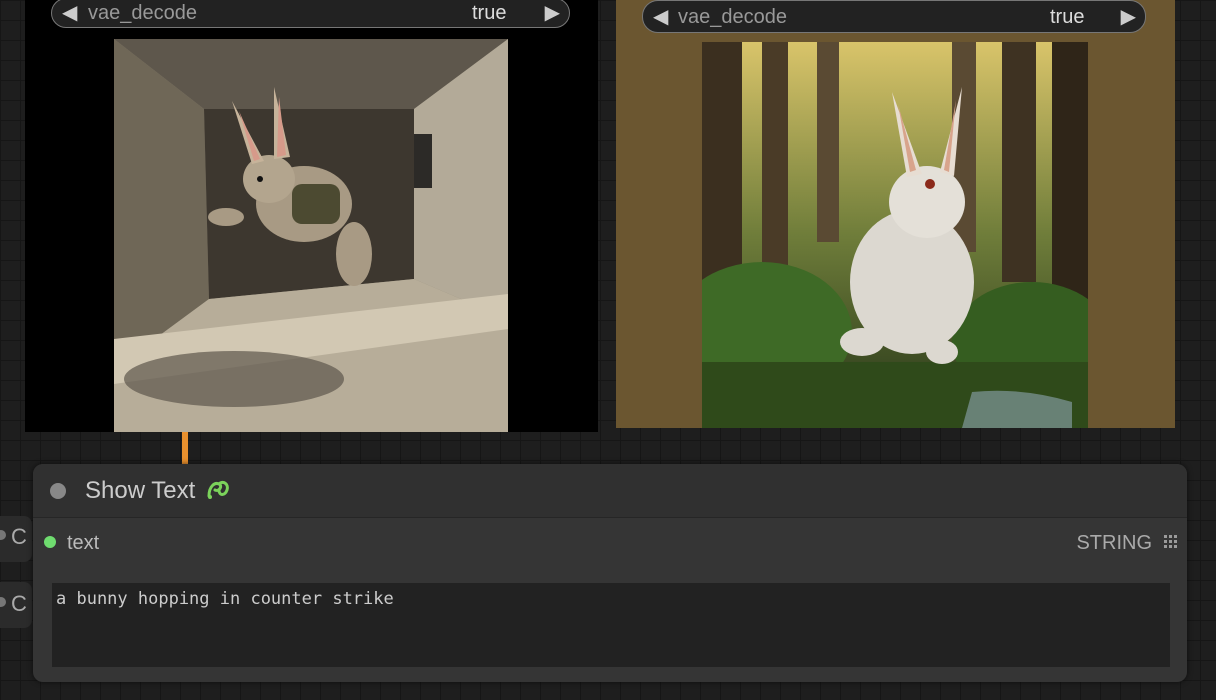  I want to click on node-title: Show Text, so click(140, 490).